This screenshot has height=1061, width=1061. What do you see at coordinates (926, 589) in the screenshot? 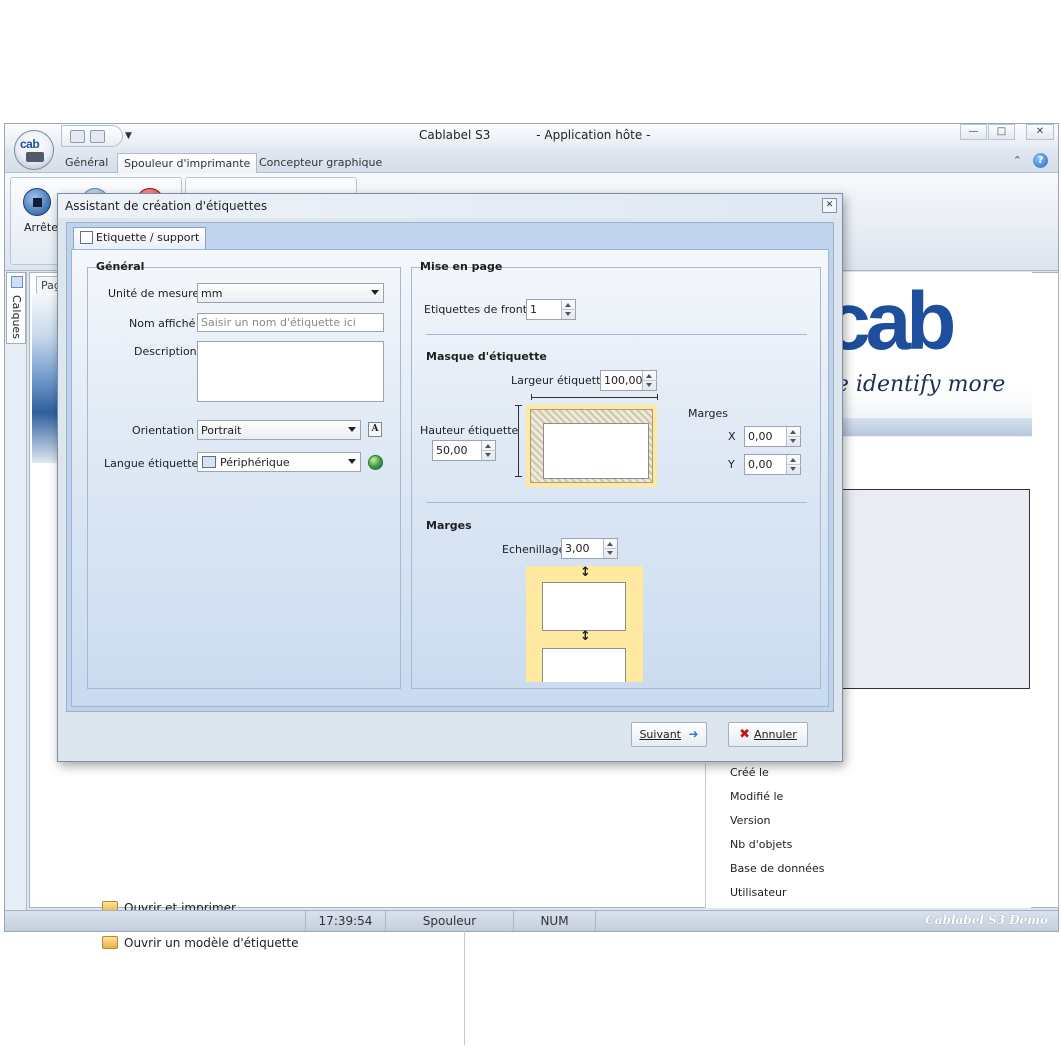
I see `label-preview` at bounding box center [926, 589].